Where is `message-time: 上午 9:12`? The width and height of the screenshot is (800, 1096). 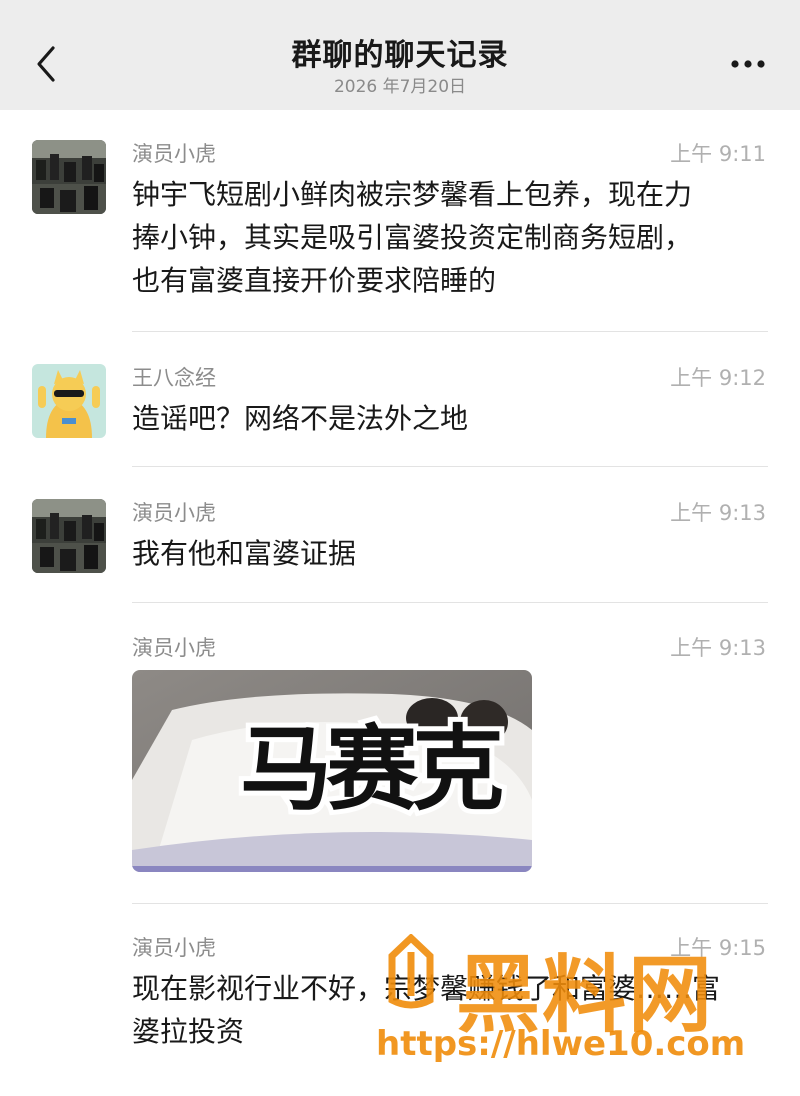 message-time: 上午 9:12 is located at coordinates (718, 378).